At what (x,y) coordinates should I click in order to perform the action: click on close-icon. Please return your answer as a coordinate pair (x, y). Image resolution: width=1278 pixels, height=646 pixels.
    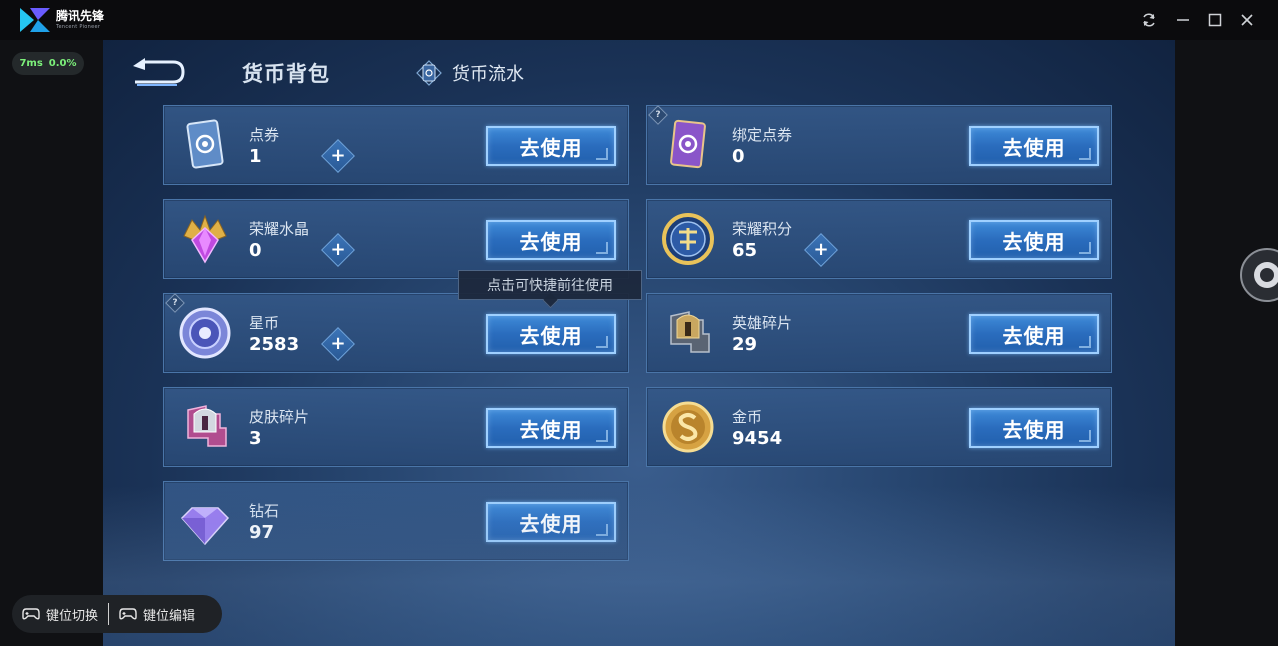
    Looking at the image, I should click on (1247, 20).